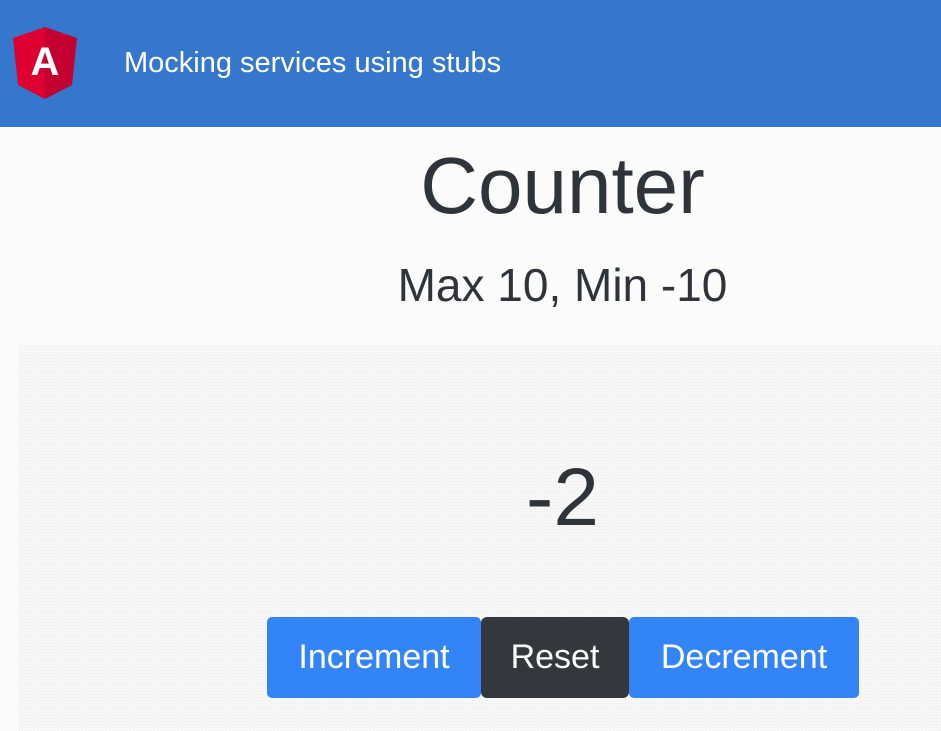 Image resolution: width=941 pixels, height=731 pixels. What do you see at coordinates (562, 285) in the screenshot?
I see `counter-limits: Max 10, Min -10` at bounding box center [562, 285].